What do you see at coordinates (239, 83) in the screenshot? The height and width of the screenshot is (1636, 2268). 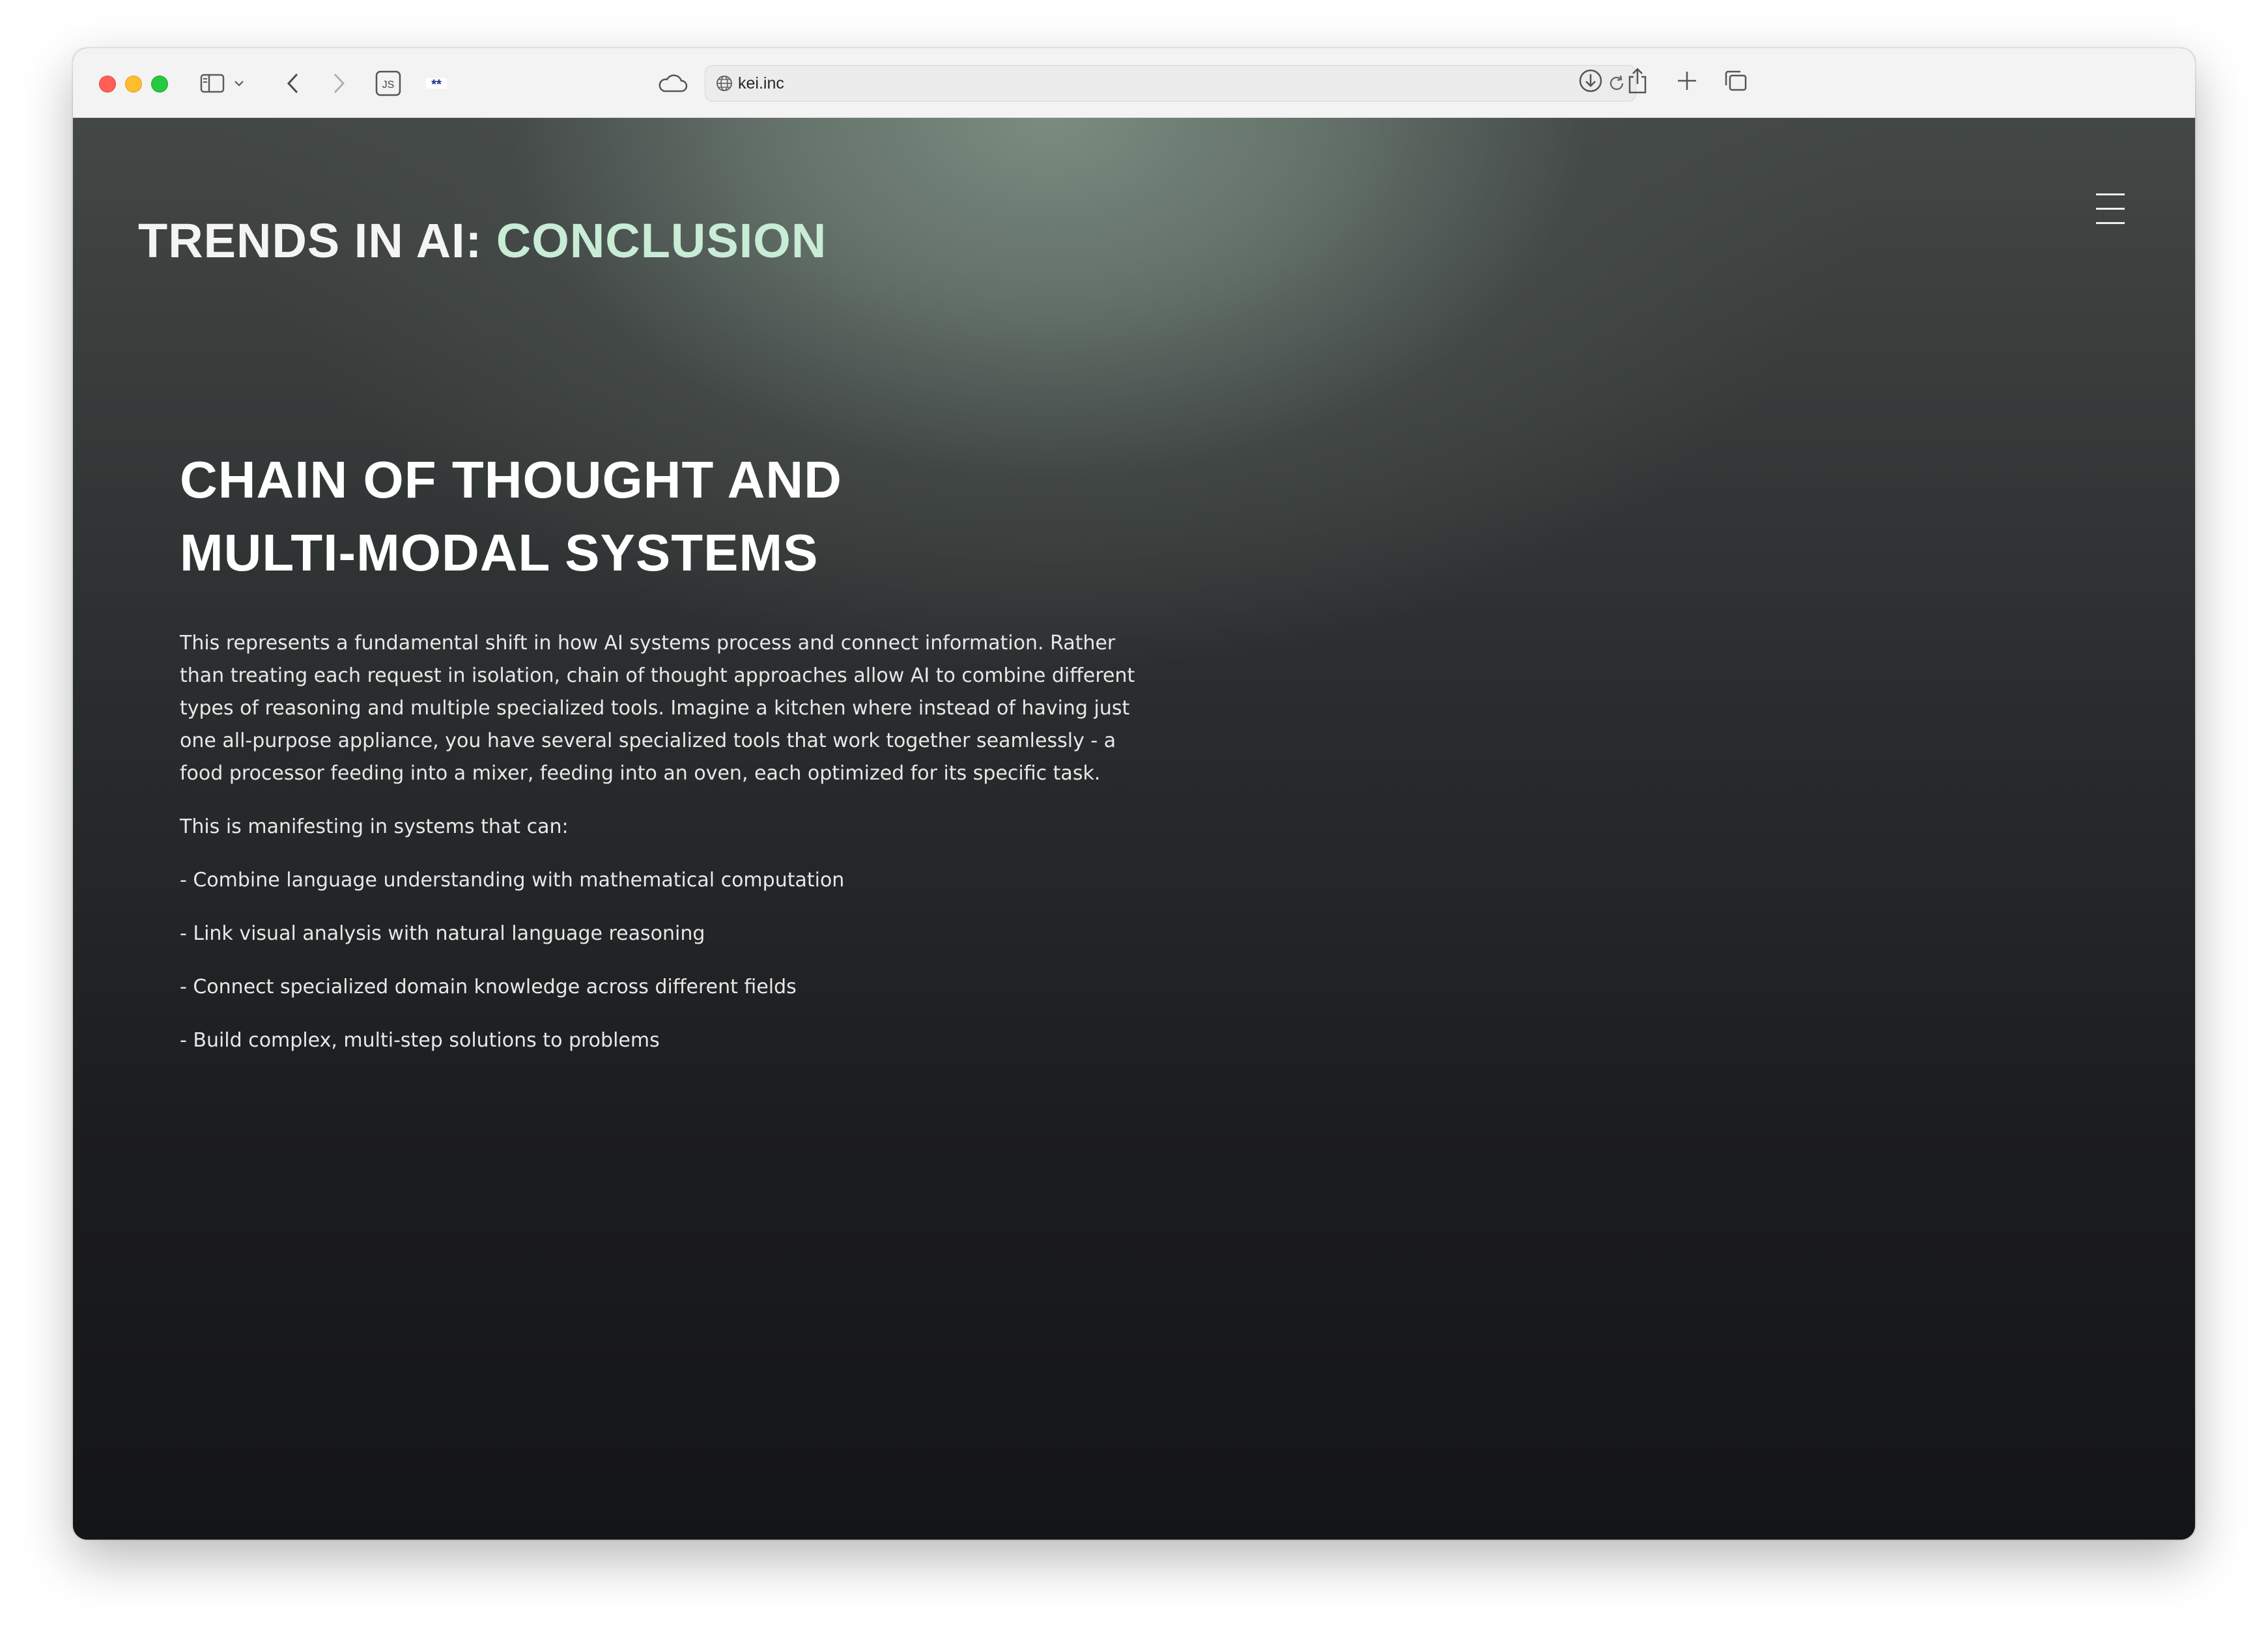 I see `chevron-down-icon` at bounding box center [239, 83].